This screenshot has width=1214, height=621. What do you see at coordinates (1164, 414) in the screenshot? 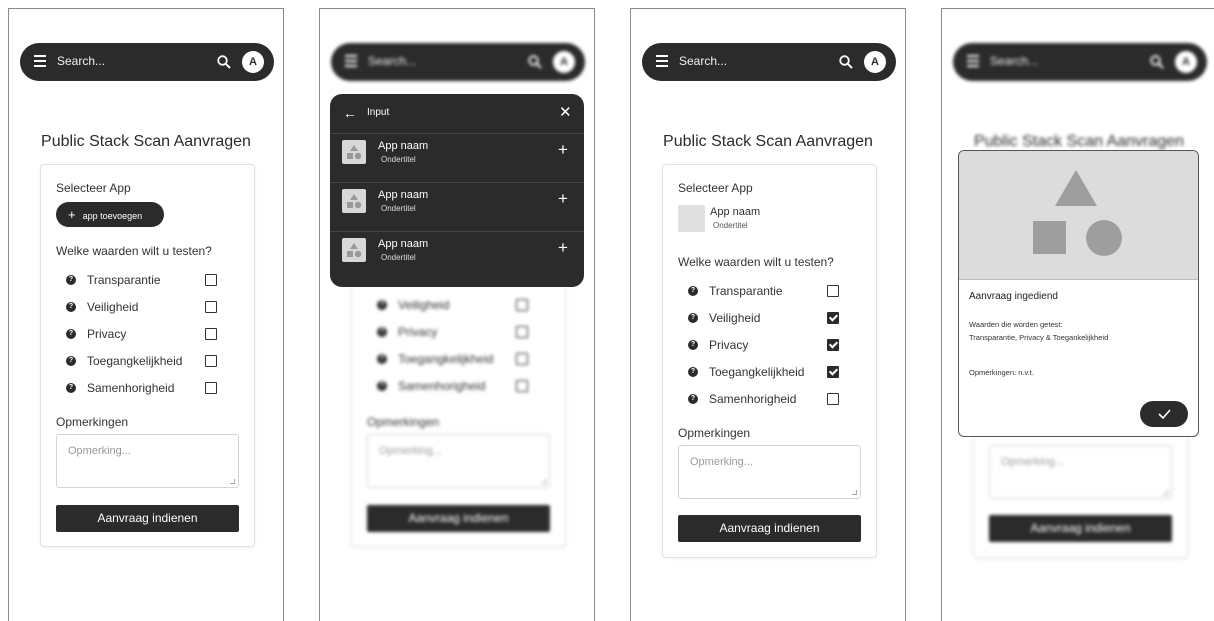
I see `confirm-button` at bounding box center [1164, 414].